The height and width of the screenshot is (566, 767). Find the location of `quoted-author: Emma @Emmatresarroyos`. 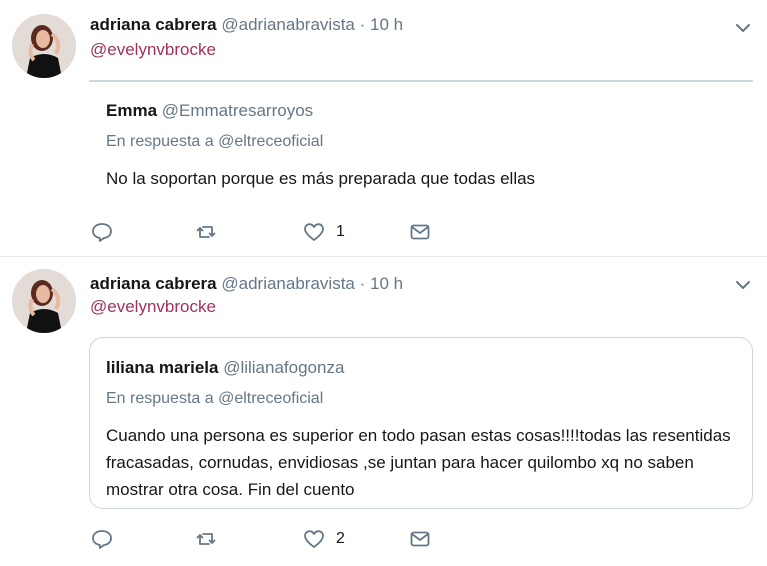

quoted-author: Emma @Emmatresarroyos is located at coordinates (209, 111).